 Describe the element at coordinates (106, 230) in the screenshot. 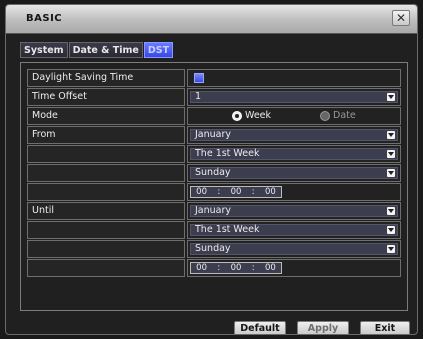

I see `until-week-label-cell` at that location.